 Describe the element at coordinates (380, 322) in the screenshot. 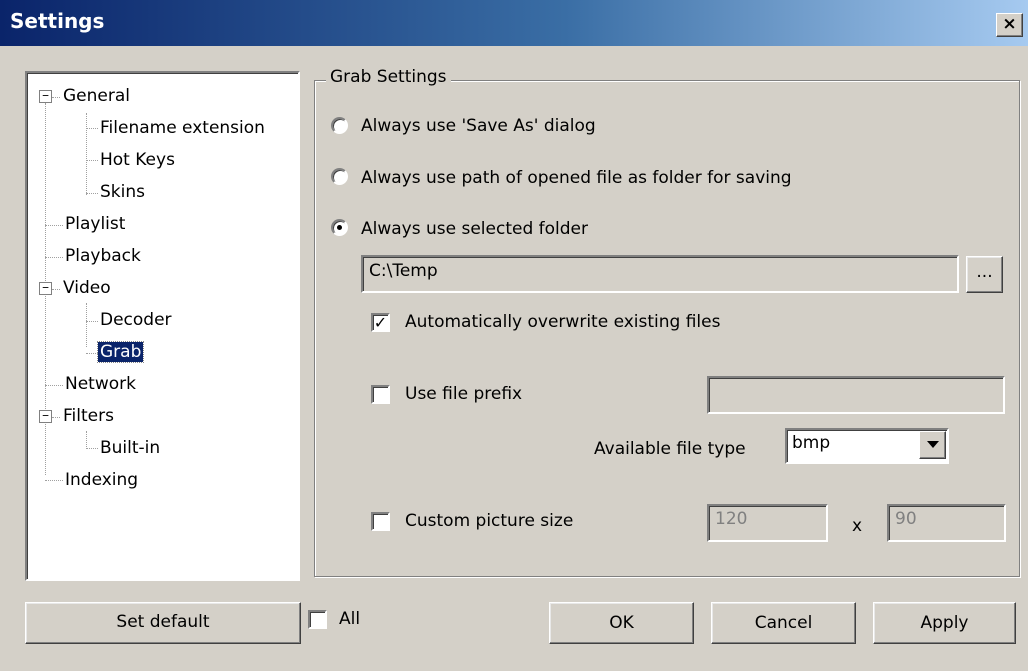

I see `overwrite-checkbox: ✓` at that location.